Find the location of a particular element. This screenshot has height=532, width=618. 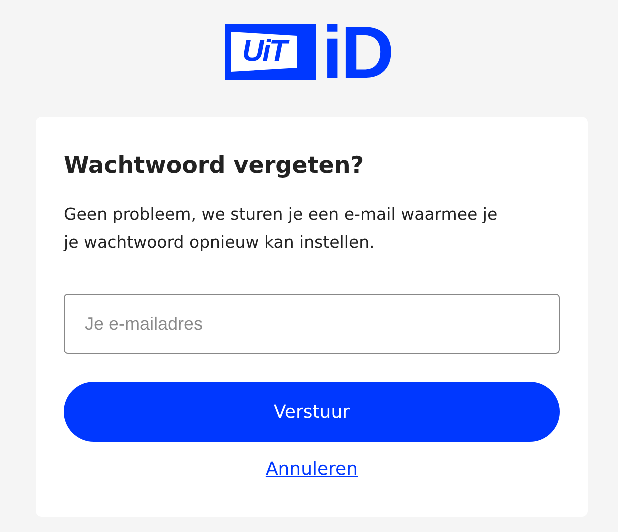

description-text: Geen probleem, we sturen je een e-mail waarmee je je wachtwoord opnieuw kan instellen. is located at coordinates (281, 229).